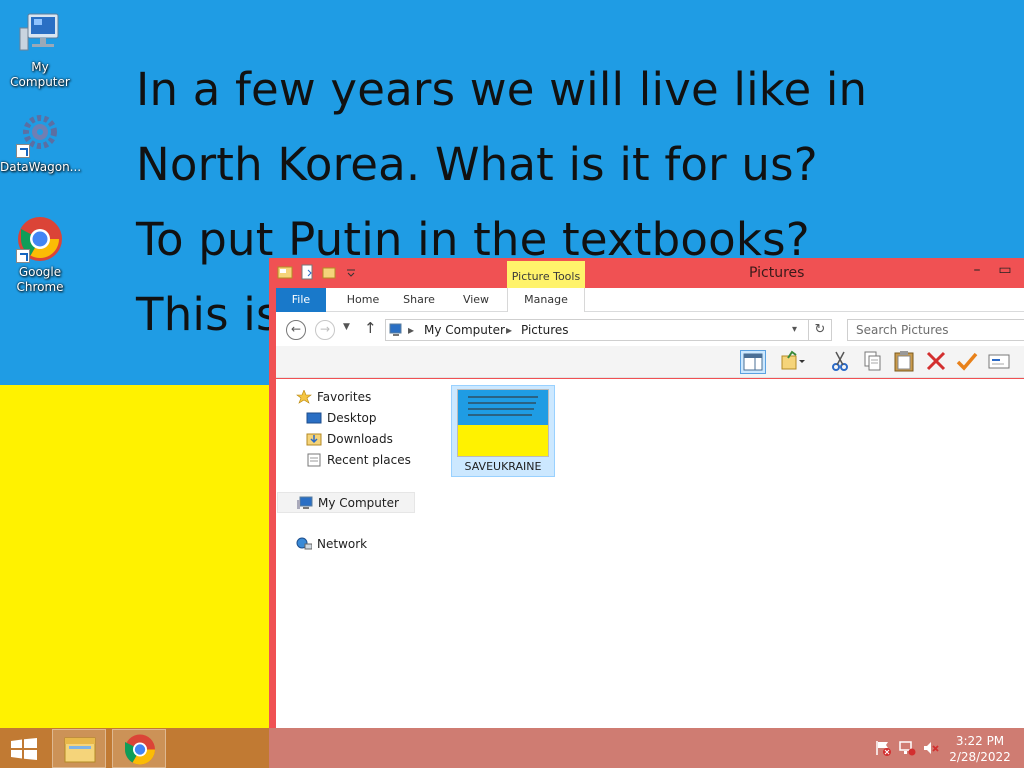 The image size is (1024, 768). Describe the element at coordinates (646, 274) in the screenshot. I see `title-bar: Picture Tools Pictures – ▭` at that location.